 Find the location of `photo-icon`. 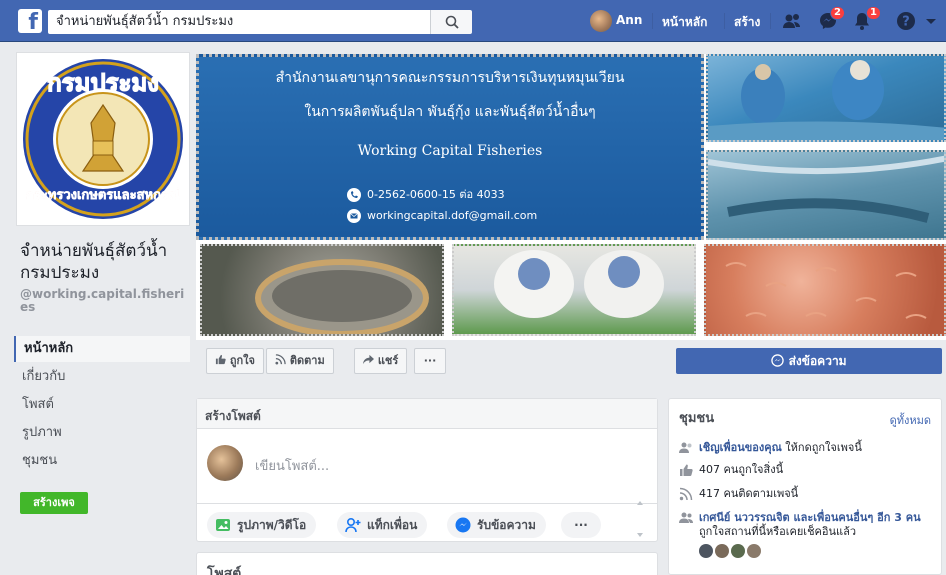

photo-icon is located at coordinates (223, 525).